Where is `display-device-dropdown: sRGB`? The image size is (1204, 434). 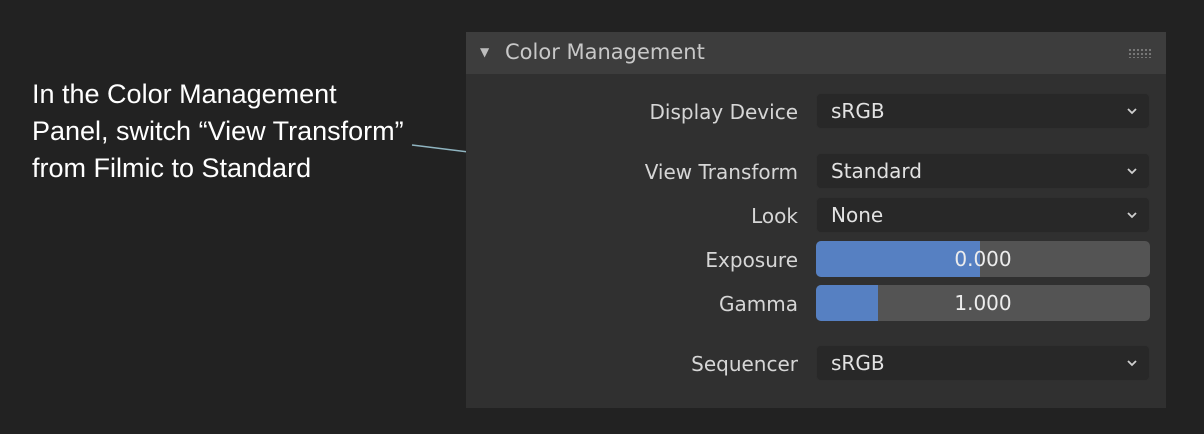 display-device-dropdown: sRGB is located at coordinates (983, 111).